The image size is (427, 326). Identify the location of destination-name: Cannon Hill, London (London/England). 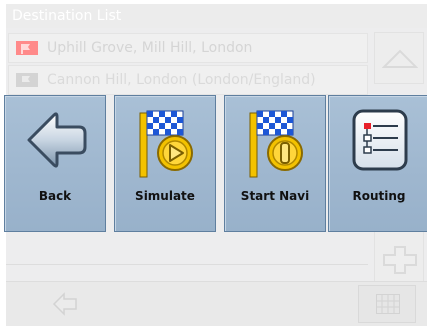
(181, 80).